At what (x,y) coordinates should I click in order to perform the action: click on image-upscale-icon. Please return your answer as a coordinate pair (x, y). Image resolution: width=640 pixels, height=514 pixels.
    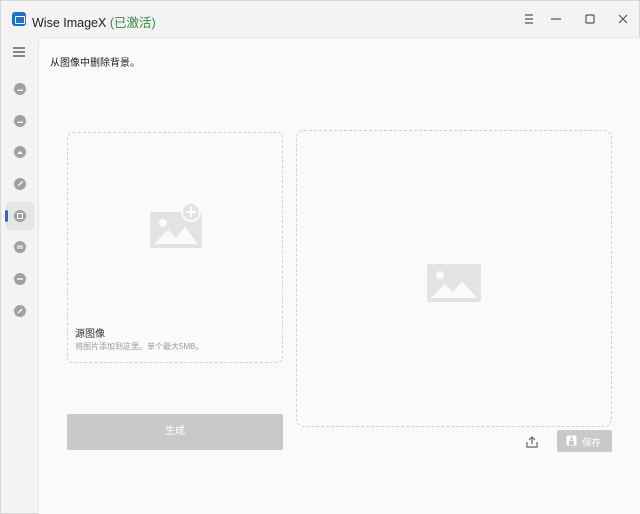
    Looking at the image, I should click on (20, 152).